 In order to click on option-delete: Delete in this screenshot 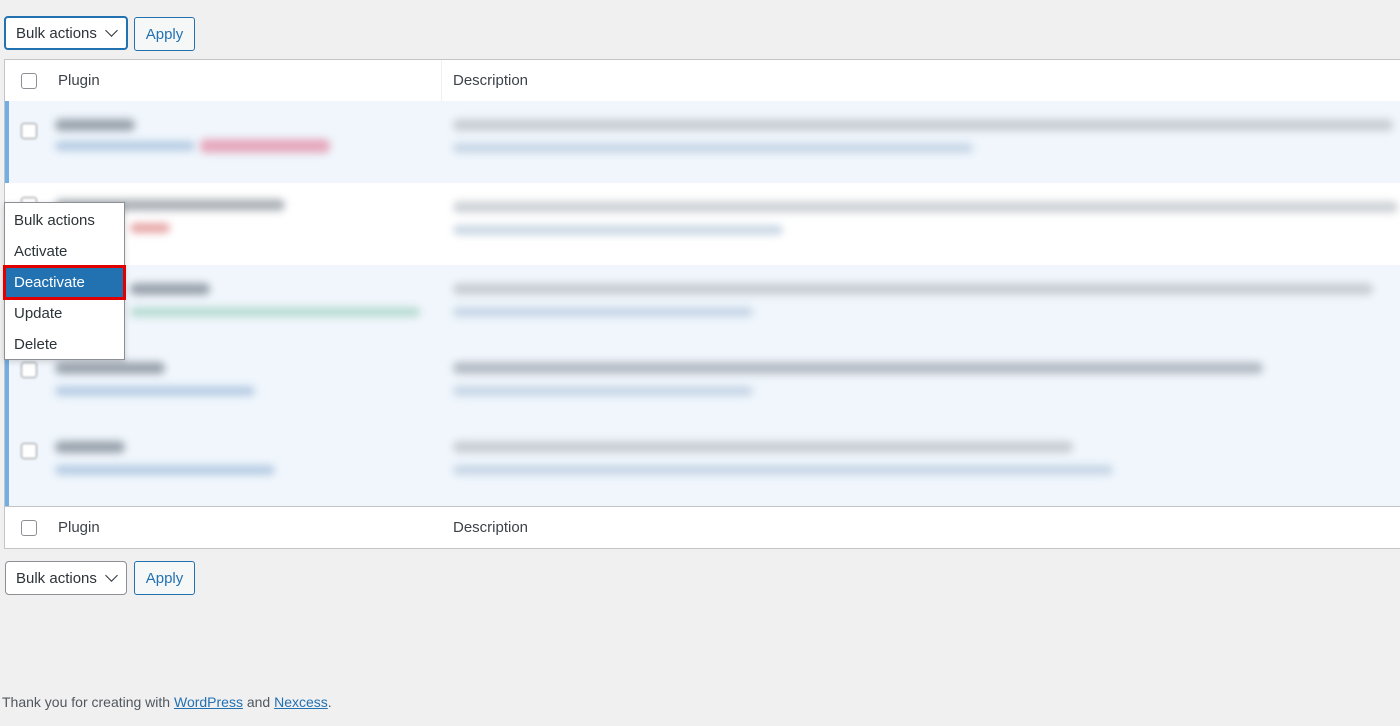, I will do `click(64, 344)`.